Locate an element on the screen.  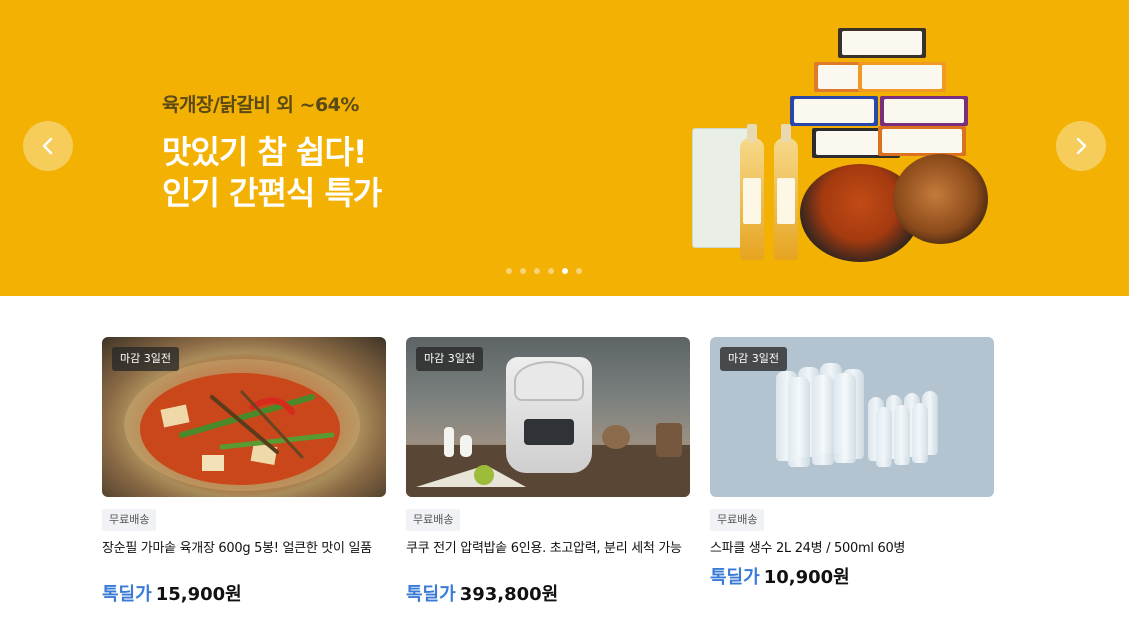
product-price: 톡딜가 15,900원 is located at coordinates (172, 593).